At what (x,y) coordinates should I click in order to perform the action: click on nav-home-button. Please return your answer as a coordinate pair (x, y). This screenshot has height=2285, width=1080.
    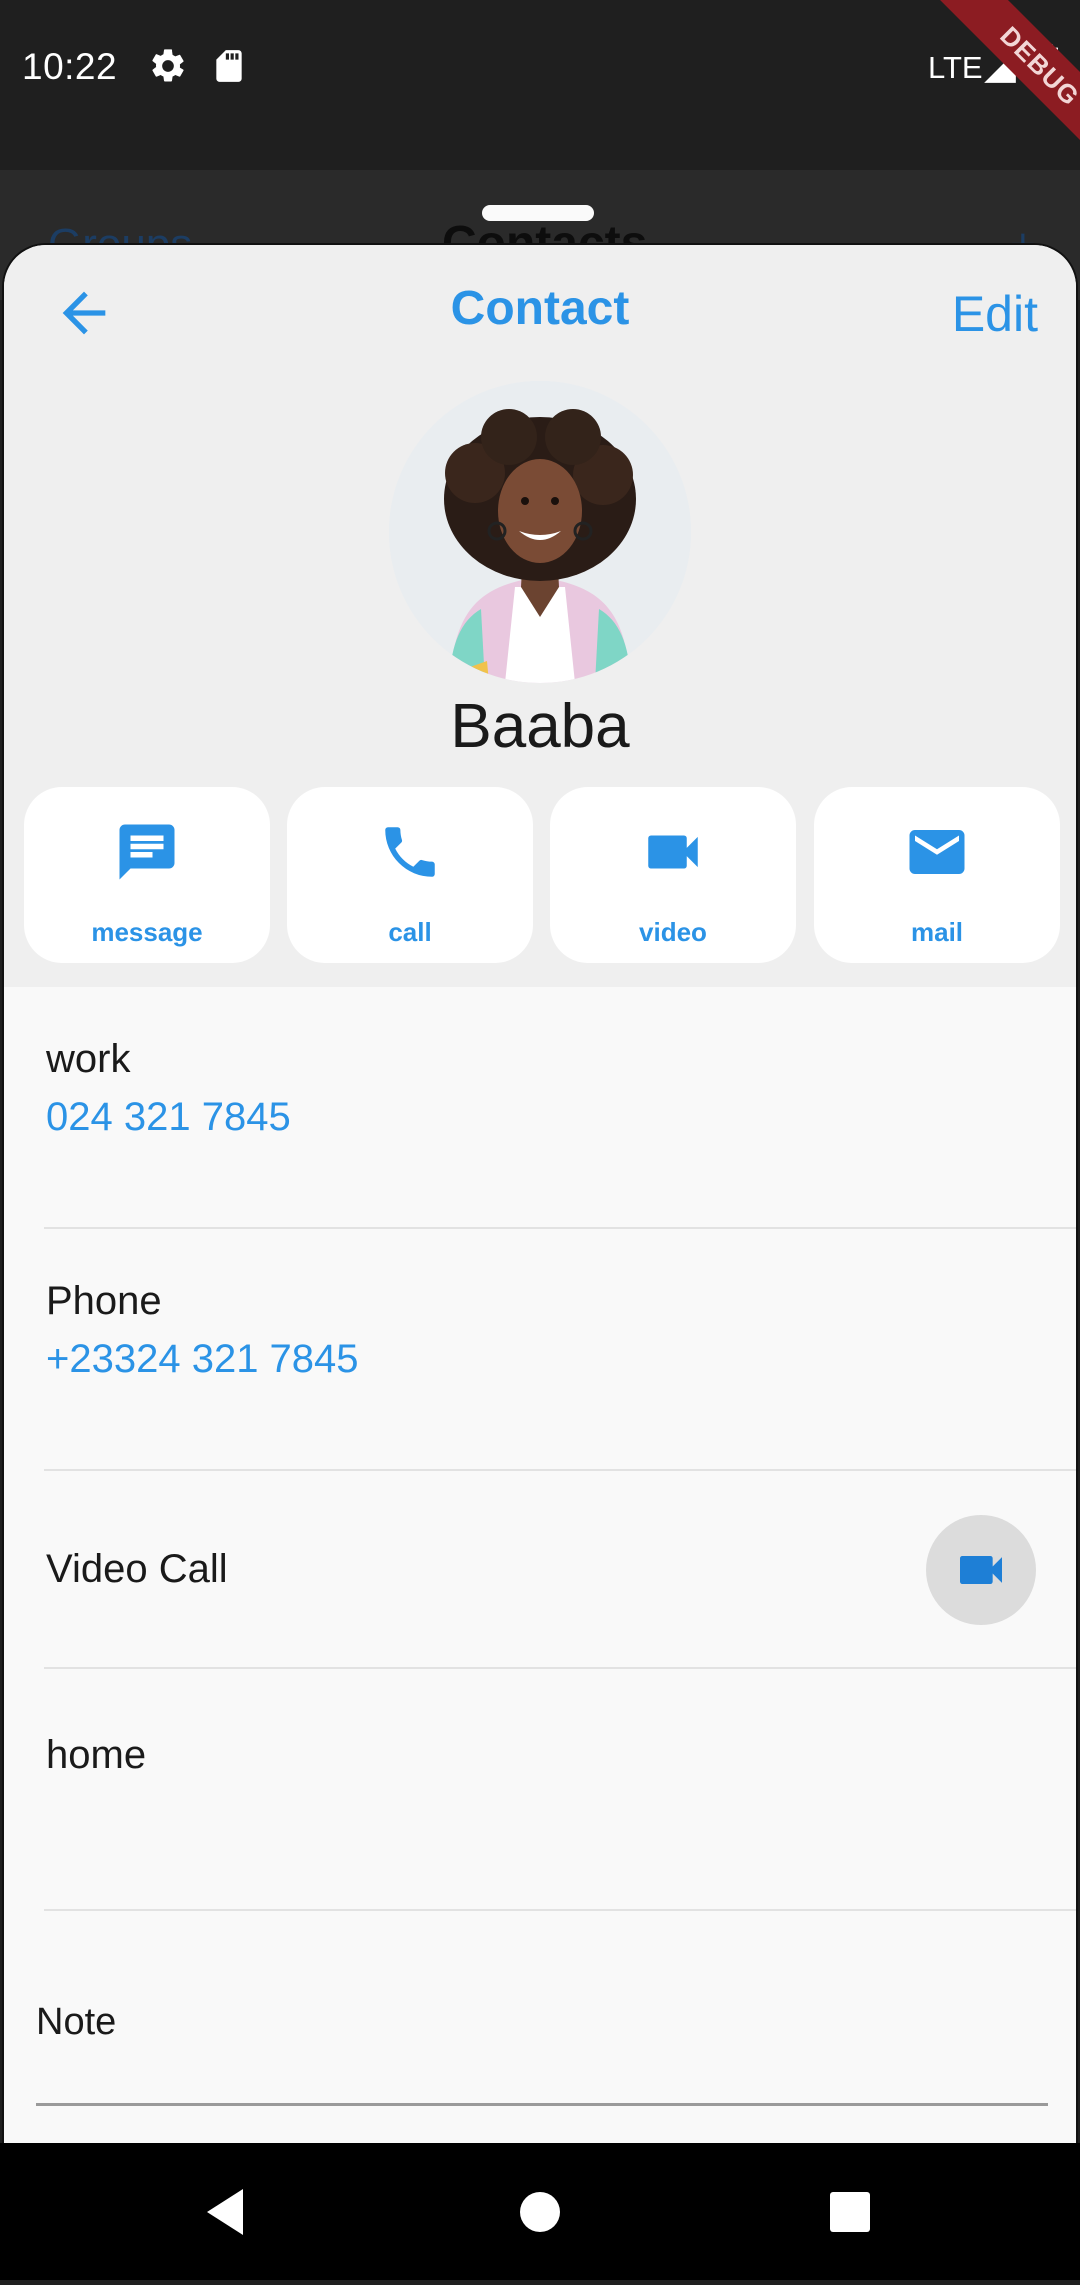
    Looking at the image, I should click on (540, 2211).